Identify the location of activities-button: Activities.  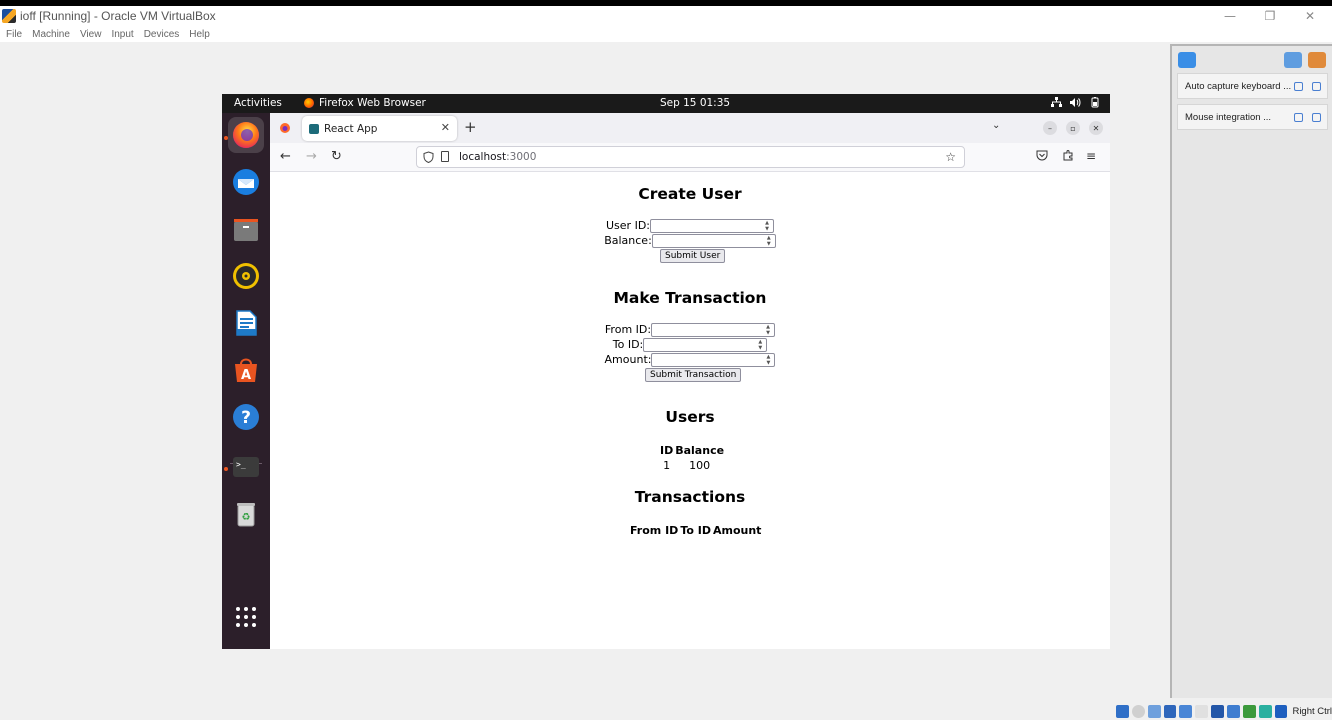
(258, 103).